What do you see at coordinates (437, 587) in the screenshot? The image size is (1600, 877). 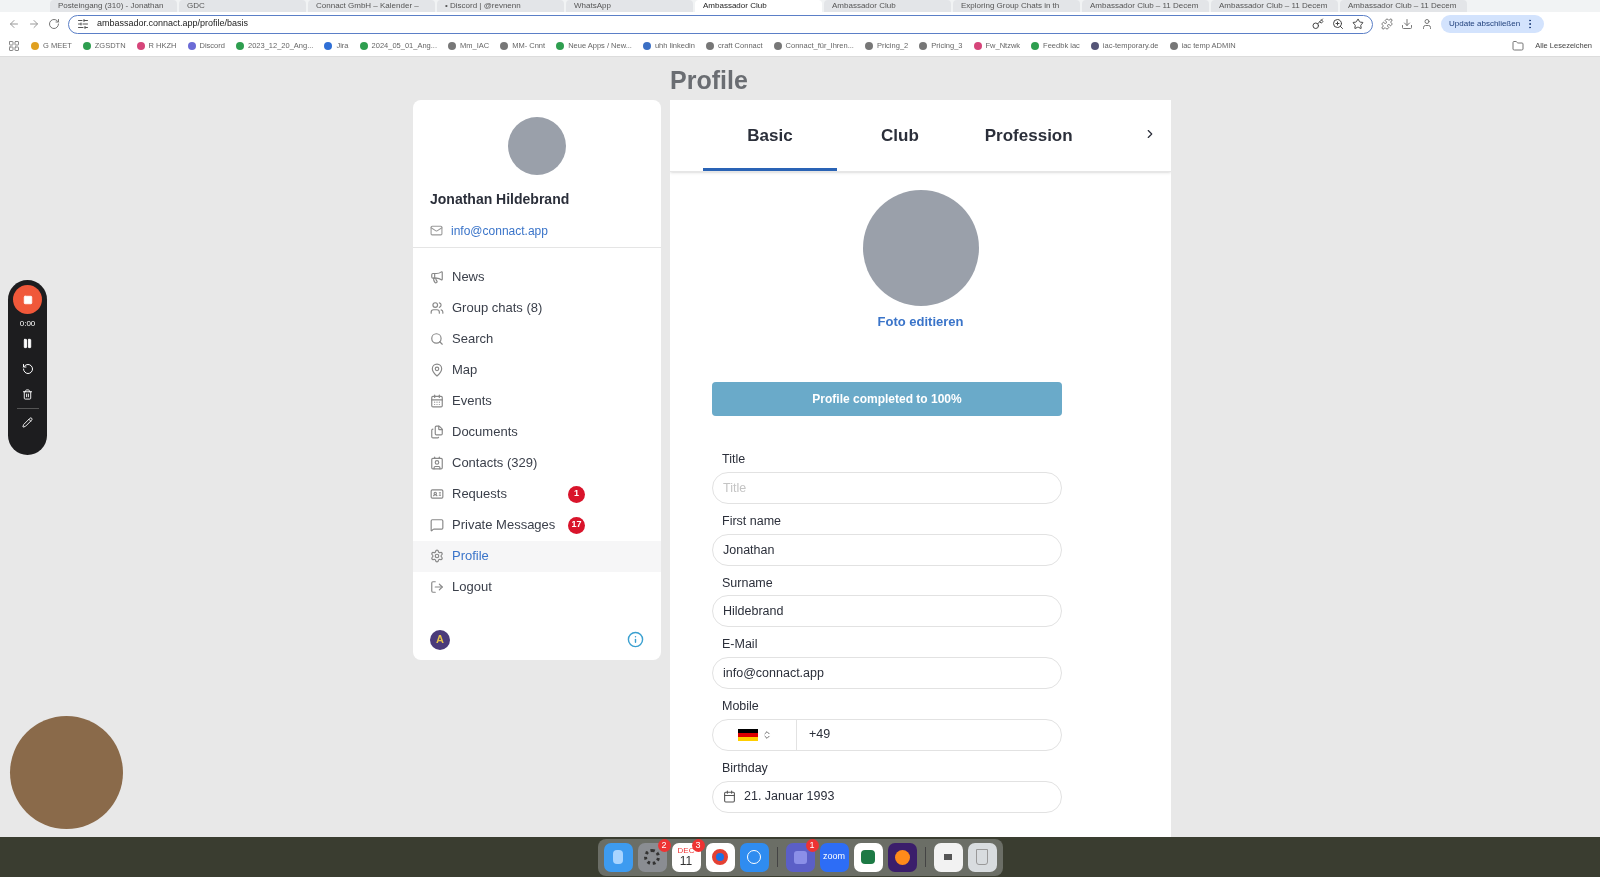 I see `logout-icon` at bounding box center [437, 587].